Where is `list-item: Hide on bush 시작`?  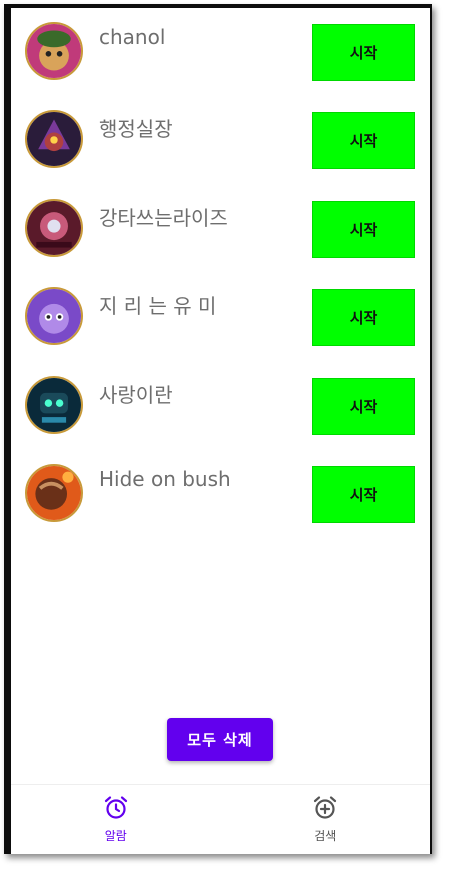
list-item: Hide on bush 시작 is located at coordinates (220, 486).